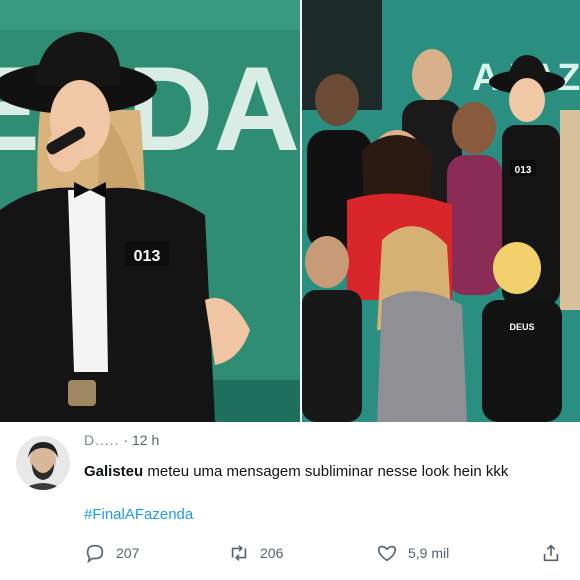 The image size is (580, 580). What do you see at coordinates (111, 553) in the screenshot?
I see `reply-button: 207` at bounding box center [111, 553].